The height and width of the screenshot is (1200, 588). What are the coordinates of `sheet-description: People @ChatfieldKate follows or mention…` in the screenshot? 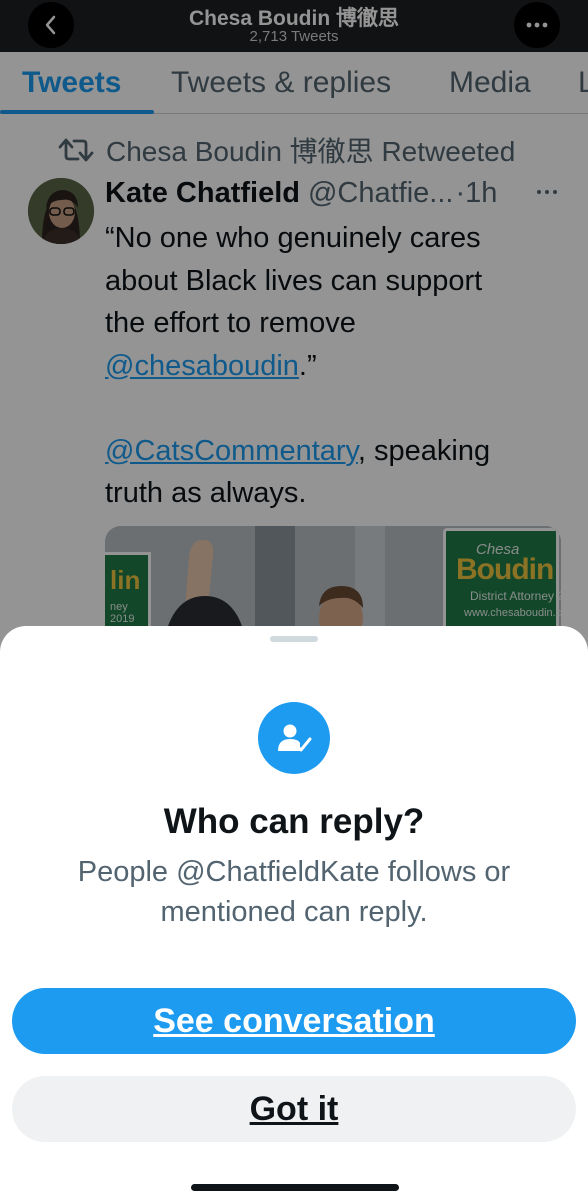 It's located at (294, 892).